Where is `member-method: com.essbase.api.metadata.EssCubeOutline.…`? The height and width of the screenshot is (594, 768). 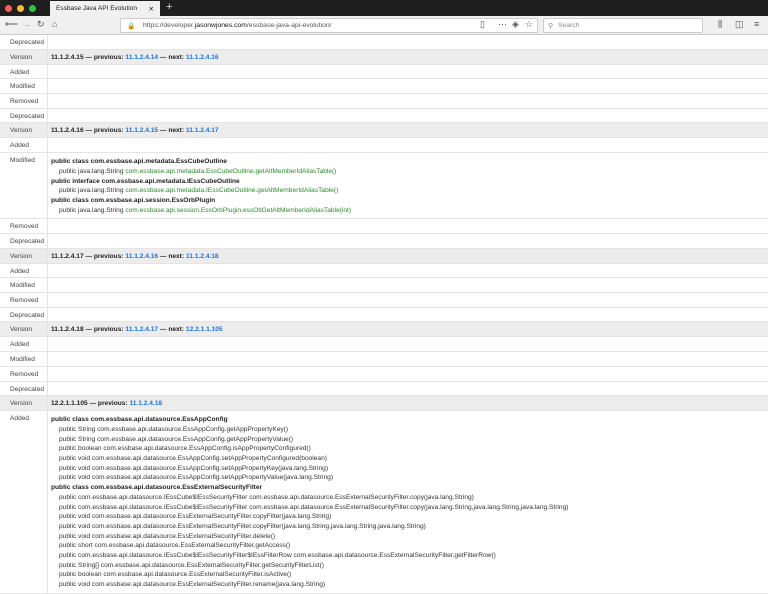 member-method: com.essbase.api.metadata.EssCubeOutline.… is located at coordinates (231, 171).